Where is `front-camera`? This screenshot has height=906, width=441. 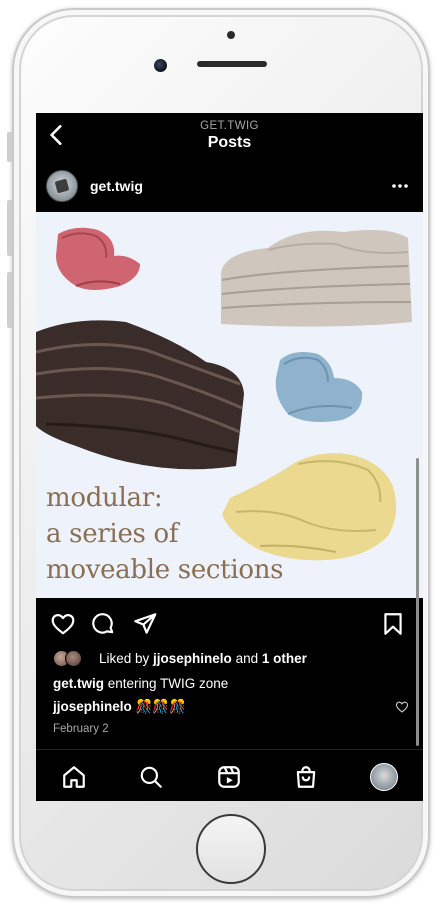 front-camera is located at coordinates (160, 65).